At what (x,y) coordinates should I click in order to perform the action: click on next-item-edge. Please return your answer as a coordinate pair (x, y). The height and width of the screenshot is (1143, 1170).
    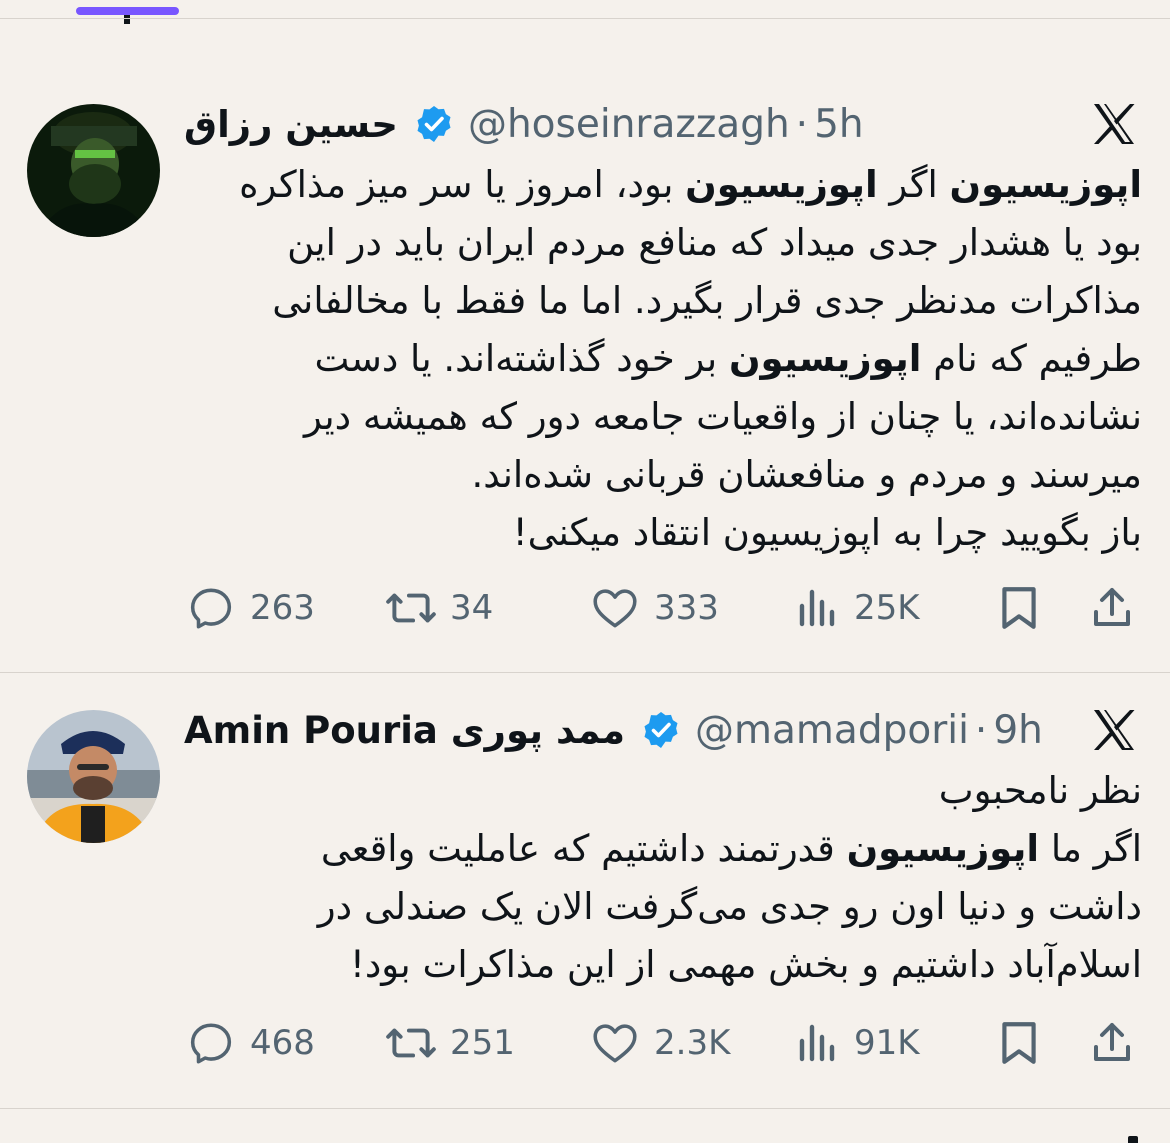
    Looking at the image, I should click on (1133, 1139).